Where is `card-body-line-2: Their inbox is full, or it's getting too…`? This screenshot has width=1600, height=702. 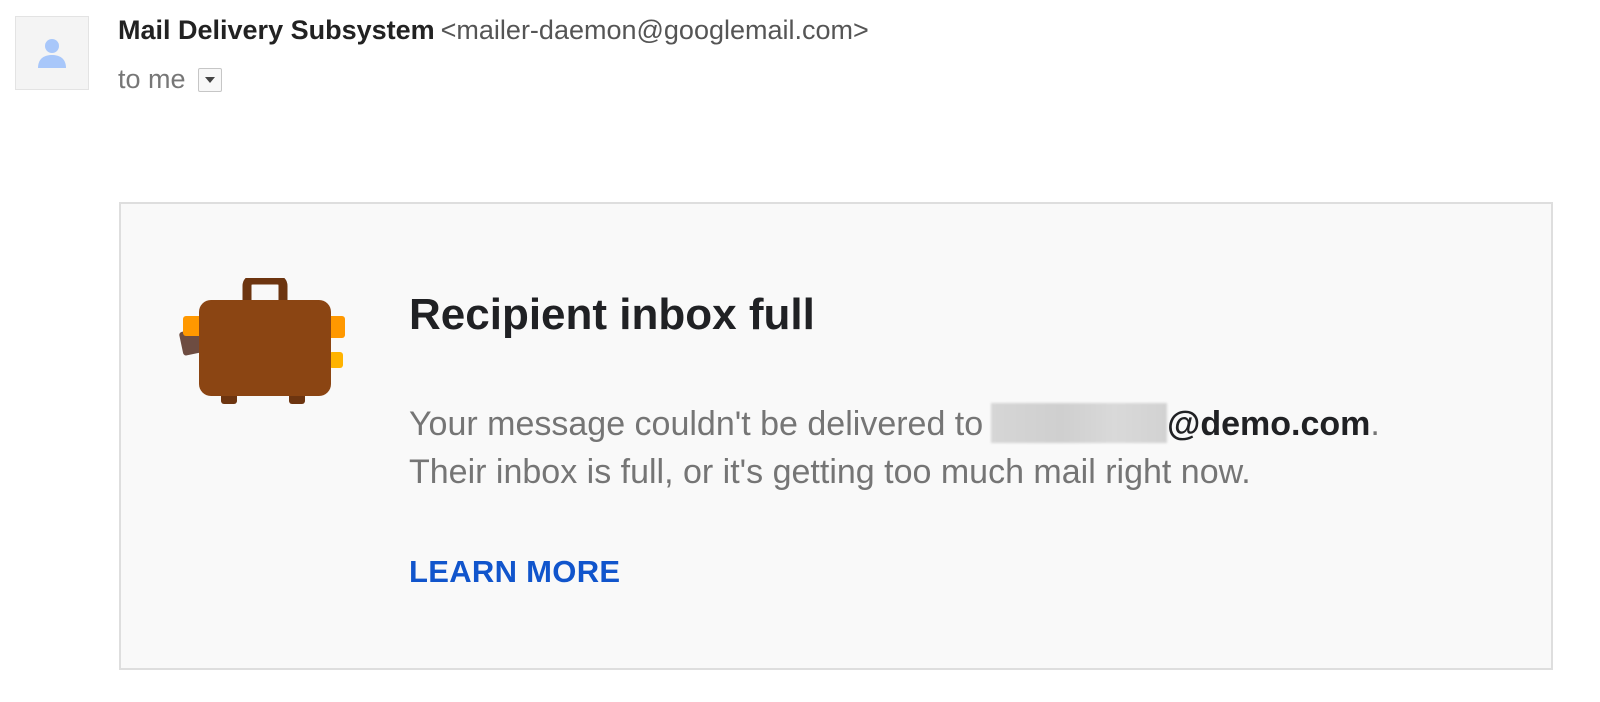 card-body-line-2: Their inbox is full, or it's getting too… is located at coordinates (830, 472).